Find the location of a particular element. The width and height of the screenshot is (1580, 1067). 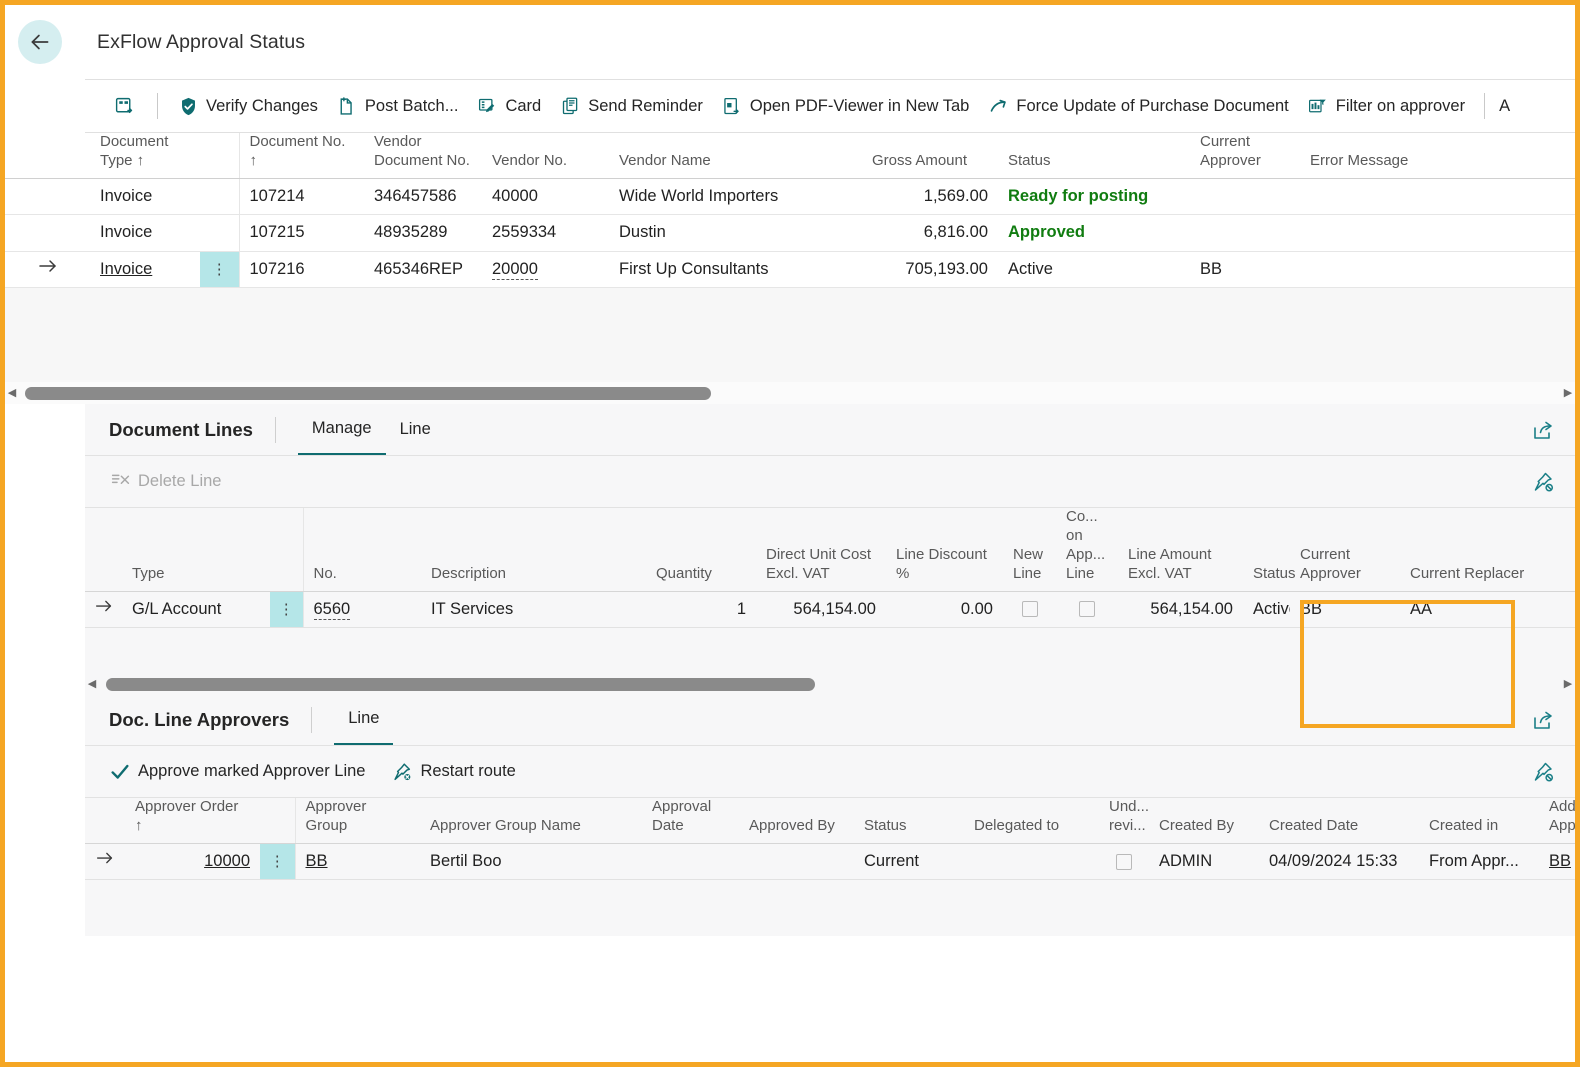

cell-vendor-no: 2559334 is located at coordinates (545, 233).